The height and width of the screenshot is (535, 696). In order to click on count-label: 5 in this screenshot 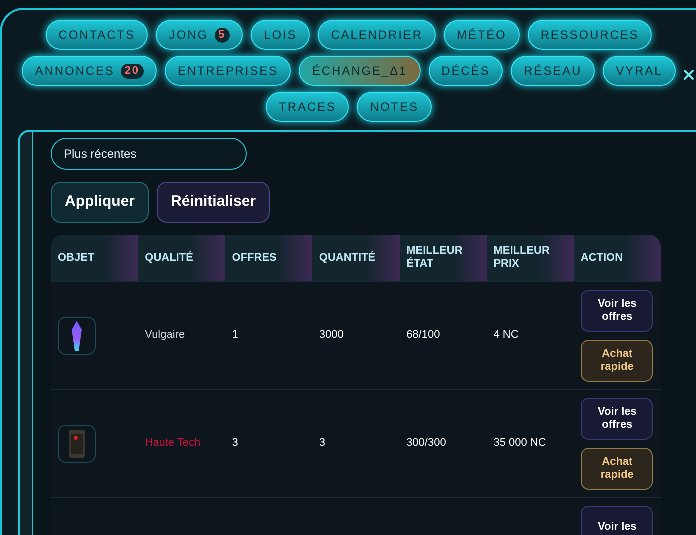, I will do `click(222, 35)`.